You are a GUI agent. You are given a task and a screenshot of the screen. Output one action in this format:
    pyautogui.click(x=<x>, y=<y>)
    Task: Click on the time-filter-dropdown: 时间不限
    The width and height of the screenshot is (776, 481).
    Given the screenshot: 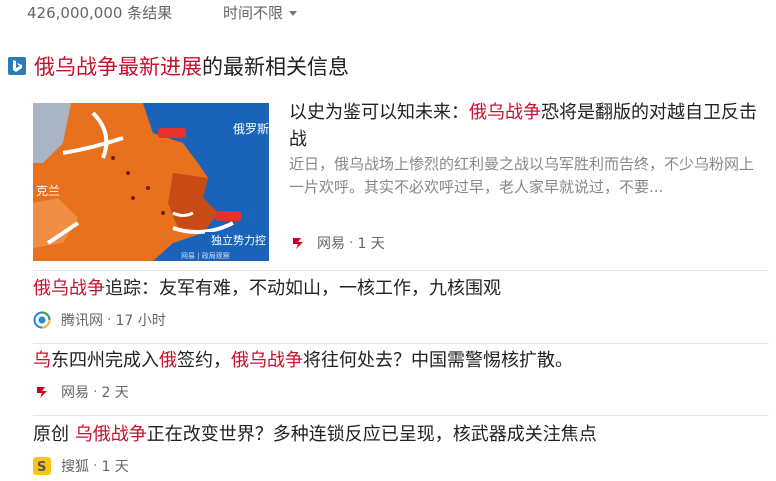 What is the action you would take?
    pyautogui.click(x=260, y=12)
    